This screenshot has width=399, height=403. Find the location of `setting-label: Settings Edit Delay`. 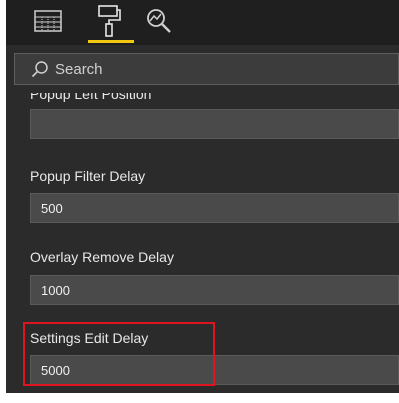

setting-label: Settings Edit Delay is located at coordinates (89, 338).